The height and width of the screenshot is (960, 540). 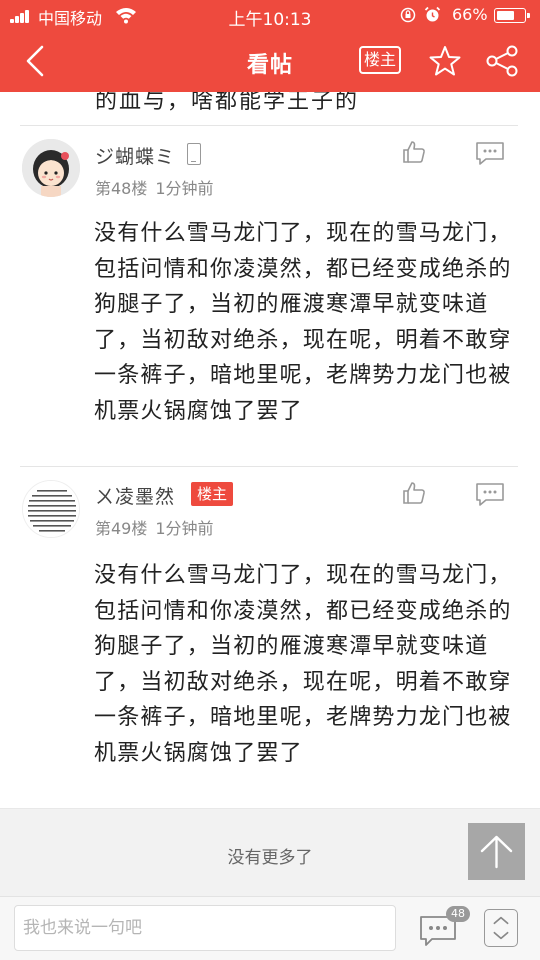 I want to click on phone-device-icon, so click(x=194, y=154).